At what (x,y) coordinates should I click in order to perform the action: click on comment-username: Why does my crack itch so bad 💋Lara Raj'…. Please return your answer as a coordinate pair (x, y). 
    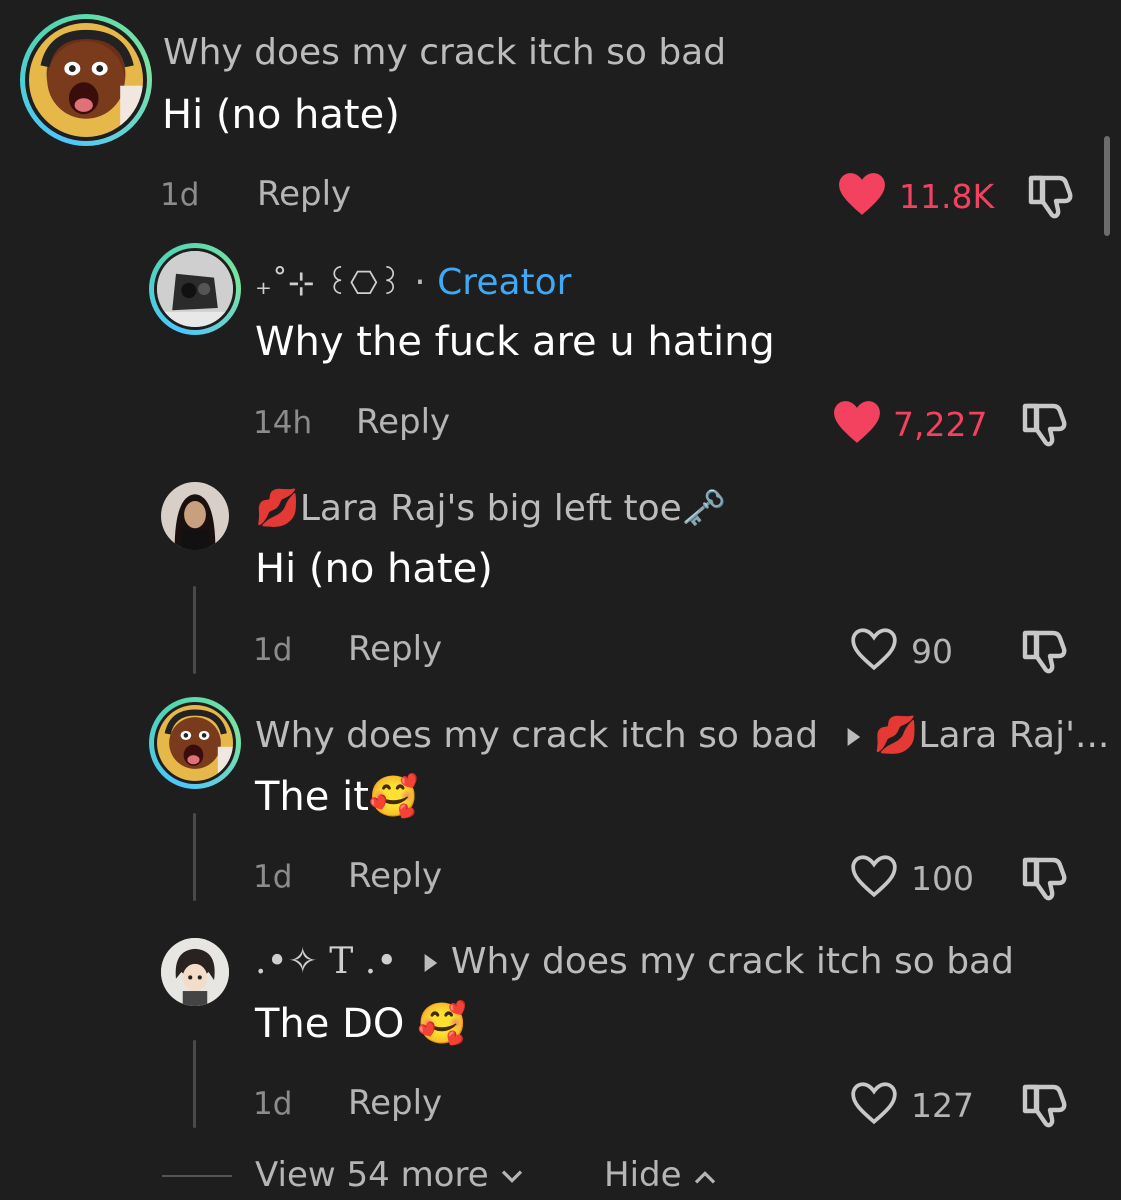
    Looking at the image, I should click on (682, 735).